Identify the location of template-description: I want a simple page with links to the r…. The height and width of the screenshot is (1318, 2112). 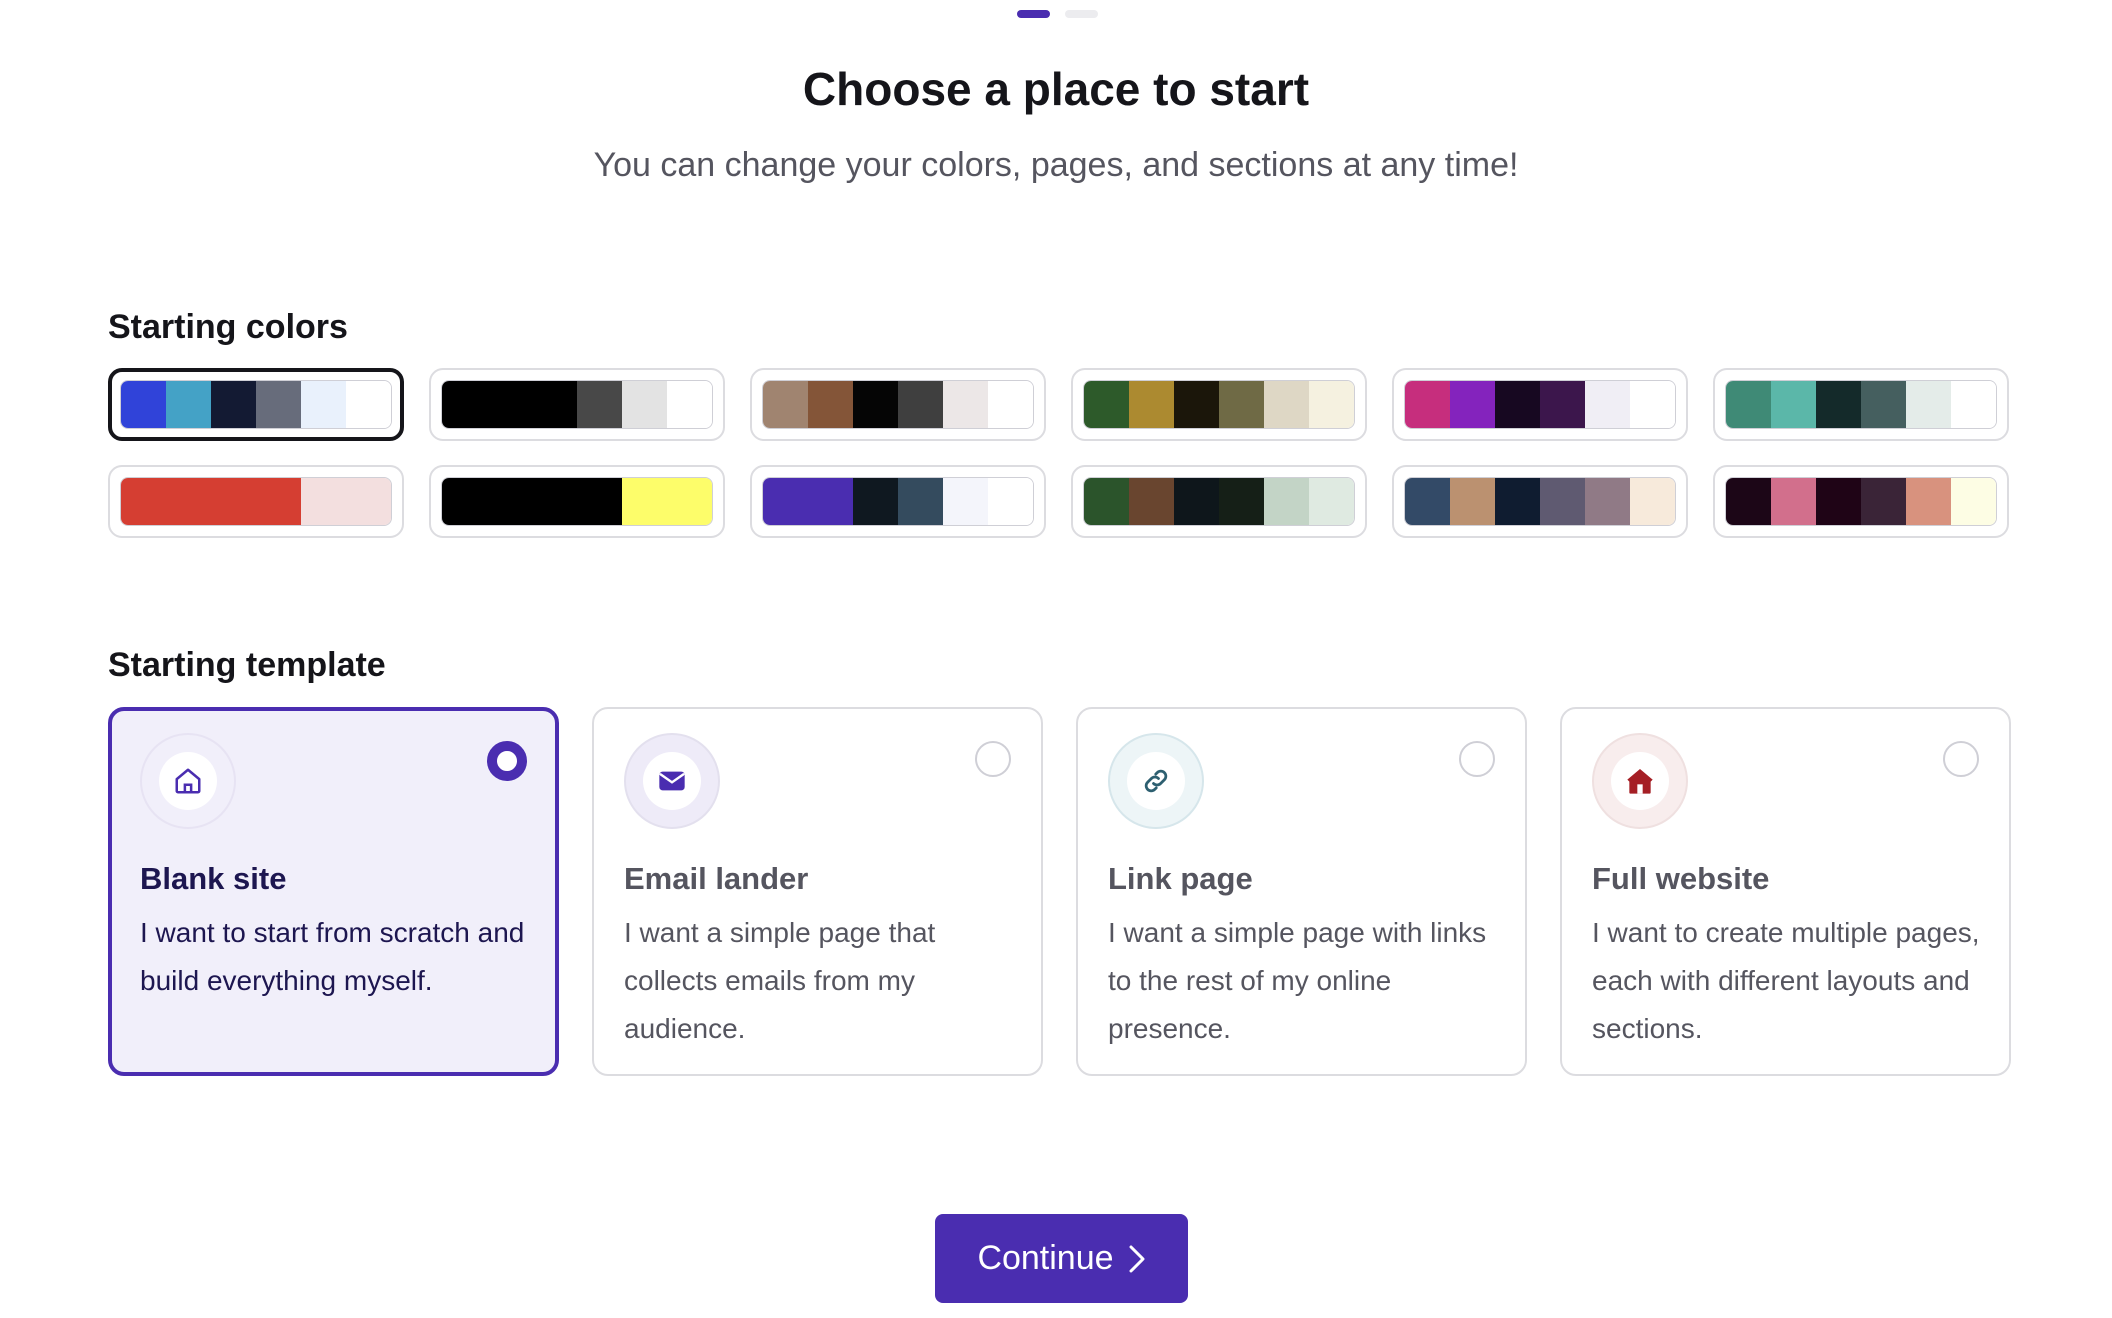
(1297, 980).